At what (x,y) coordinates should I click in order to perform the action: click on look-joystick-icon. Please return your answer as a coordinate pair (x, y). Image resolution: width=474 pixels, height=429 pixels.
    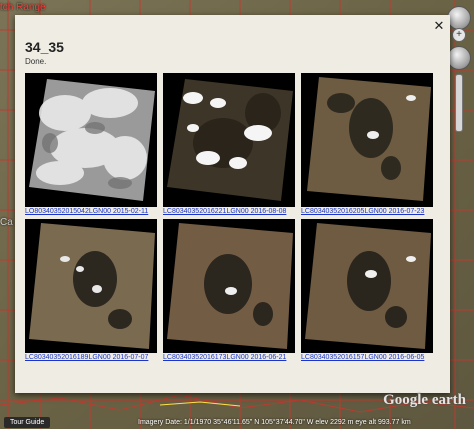
    Looking at the image, I should click on (459, 18).